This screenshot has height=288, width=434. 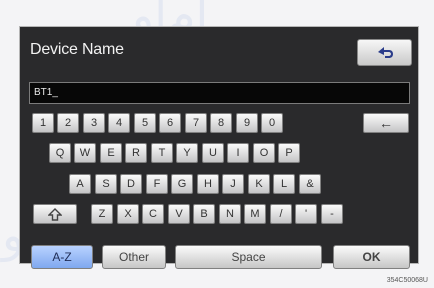 What do you see at coordinates (213, 153) in the screenshot?
I see `key-u: U` at bounding box center [213, 153].